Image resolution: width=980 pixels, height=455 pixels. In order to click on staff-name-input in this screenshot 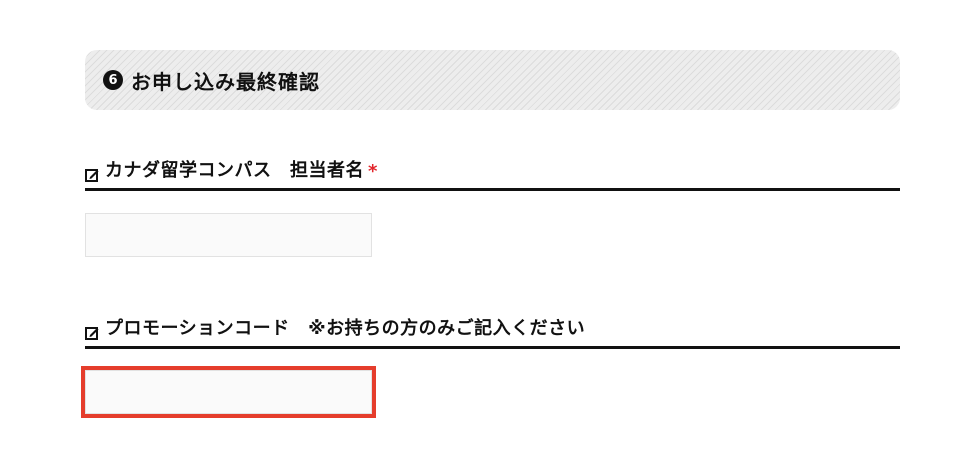, I will do `click(228, 235)`.